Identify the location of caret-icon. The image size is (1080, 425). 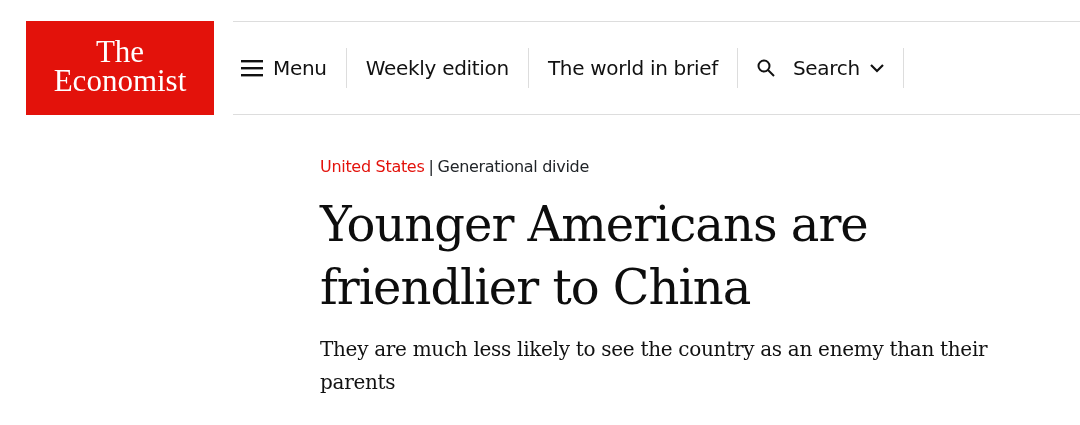
(876, 68).